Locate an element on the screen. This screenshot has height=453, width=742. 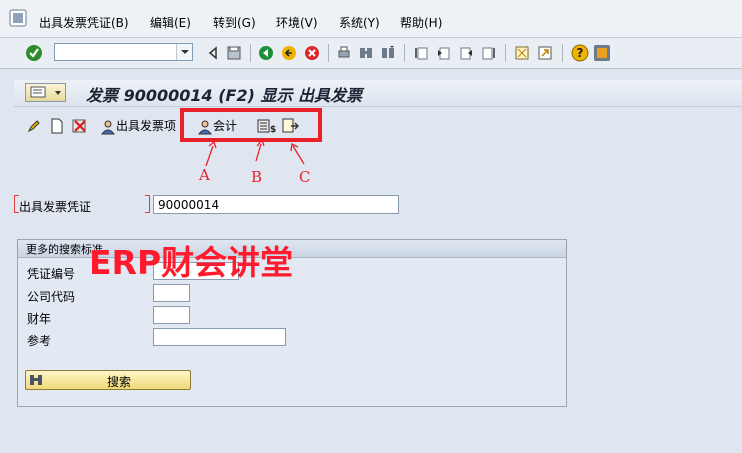
reference-input is located at coordinates (219, 337).